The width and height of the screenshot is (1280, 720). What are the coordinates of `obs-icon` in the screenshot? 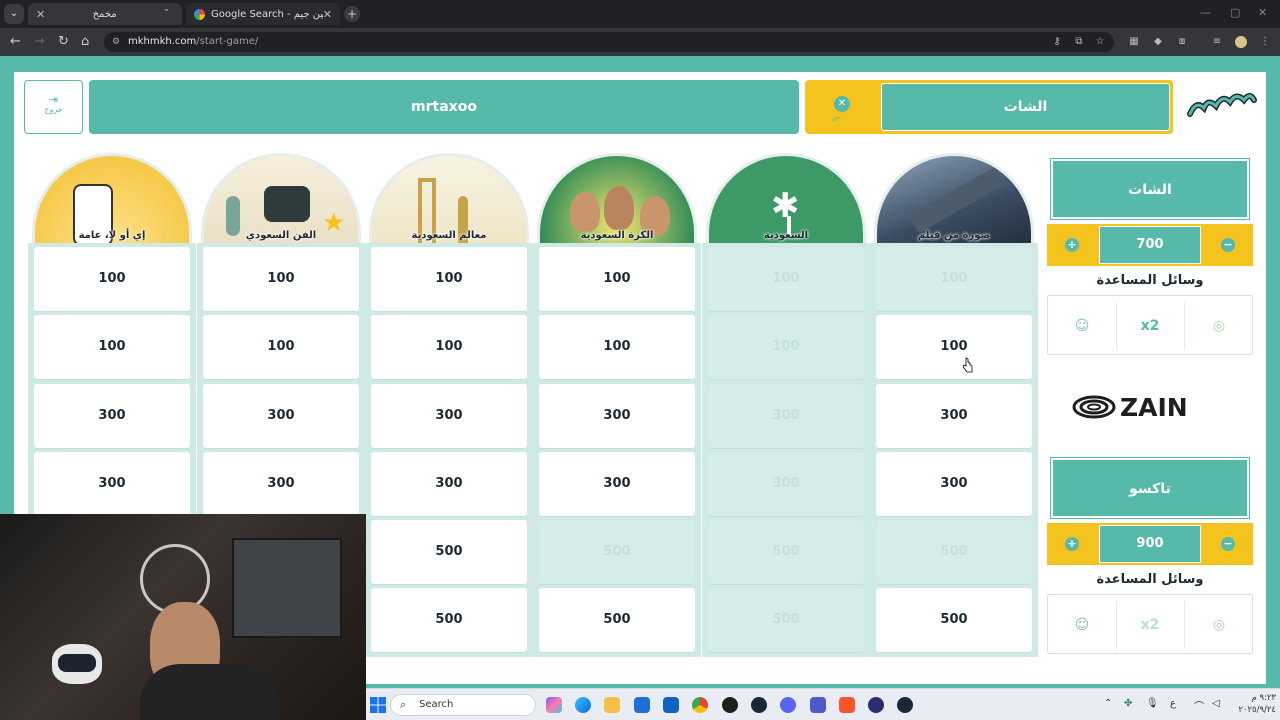 It's located at (876, 705).